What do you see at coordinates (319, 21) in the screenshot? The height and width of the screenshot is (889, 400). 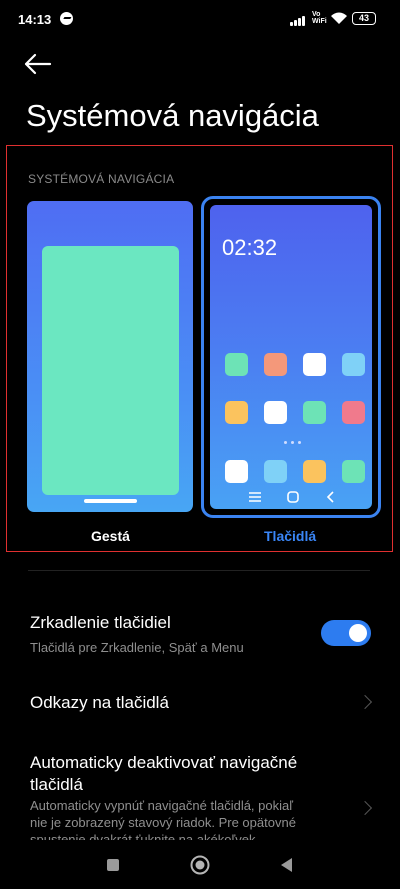 I see `volte-line2: WiFi` at bounding box center [319, 21].